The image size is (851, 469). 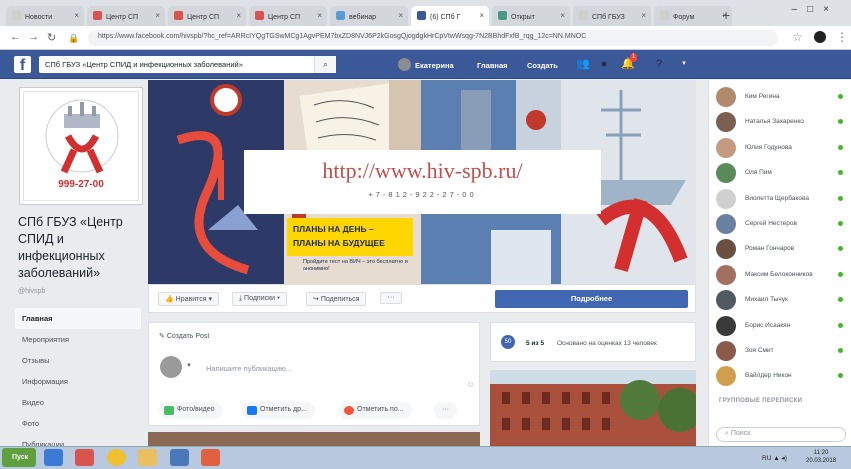 What do you see at coordinates (842, 37) in the screenshot?
I see `menu-icon: ⋮` at bounding box center [842, 37].